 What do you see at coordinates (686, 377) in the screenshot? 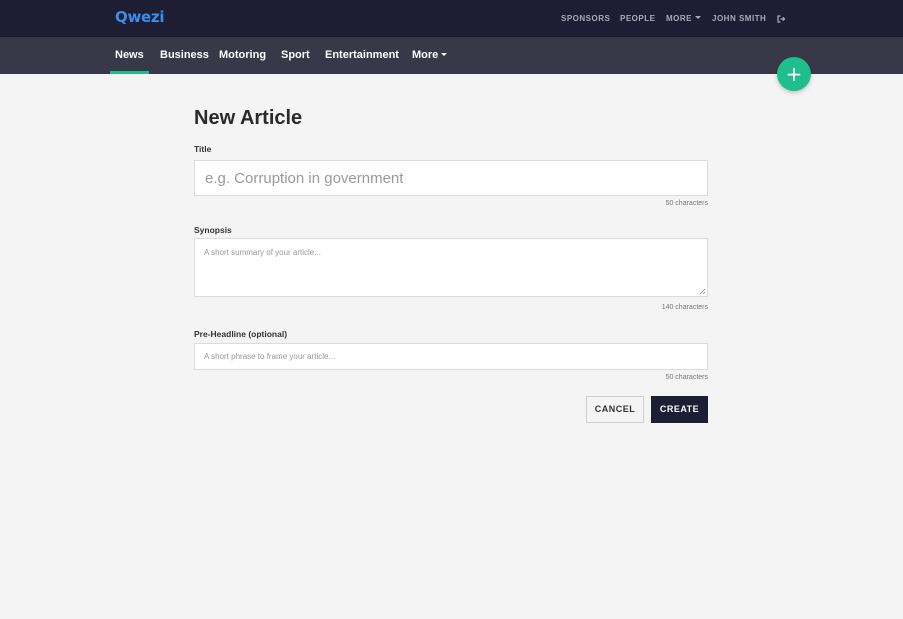
I see `preheadline-char-limit: 50 characters` at bounding box center [686, 377].